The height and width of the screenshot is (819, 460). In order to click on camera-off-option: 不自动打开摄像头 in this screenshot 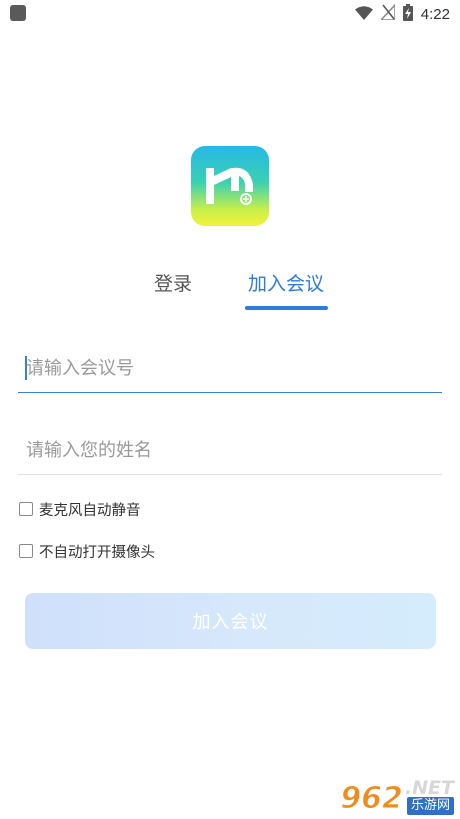, I will do `click(87, 551)`.